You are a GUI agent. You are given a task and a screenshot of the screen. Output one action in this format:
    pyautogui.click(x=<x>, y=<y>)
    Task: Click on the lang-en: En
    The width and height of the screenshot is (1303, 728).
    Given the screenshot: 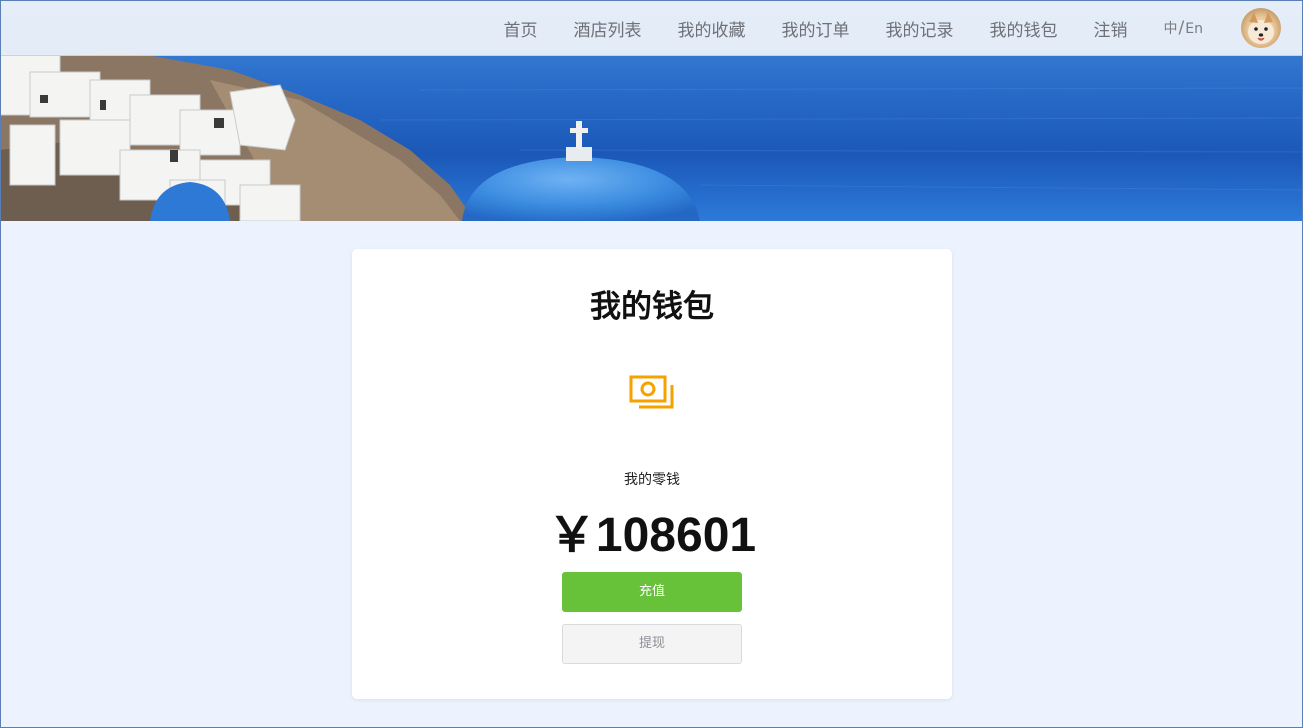 What is the action you would take?
    pyautogui.click(x=1194, y=29)
    